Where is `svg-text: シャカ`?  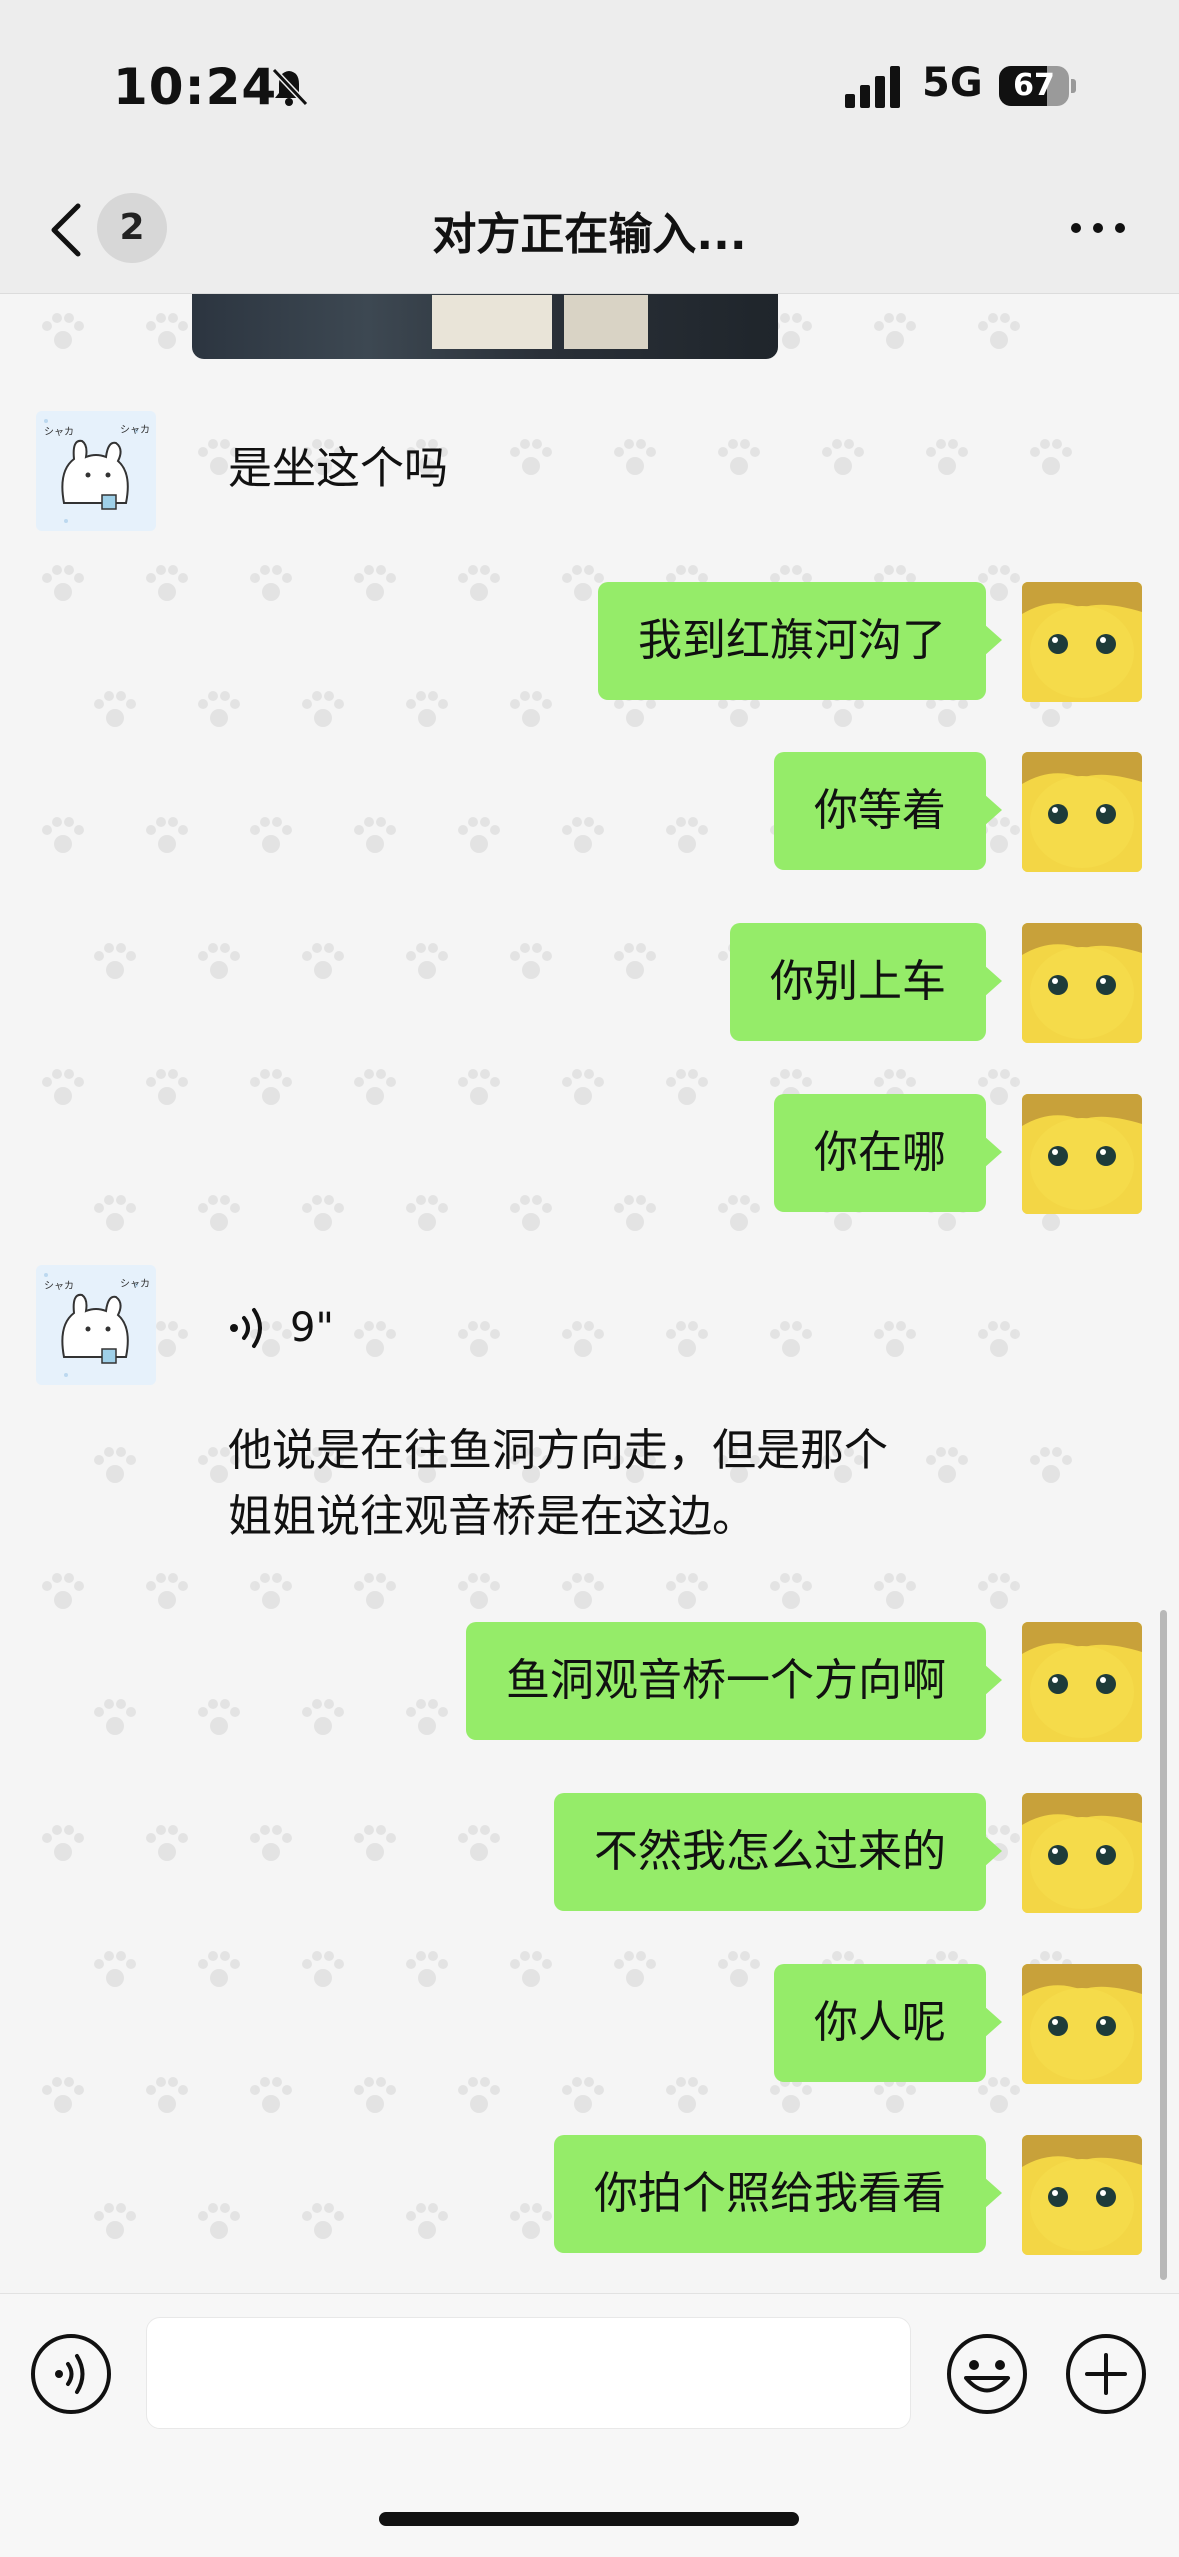
svg-text: シャカ is located at coordinates (135, 1284).